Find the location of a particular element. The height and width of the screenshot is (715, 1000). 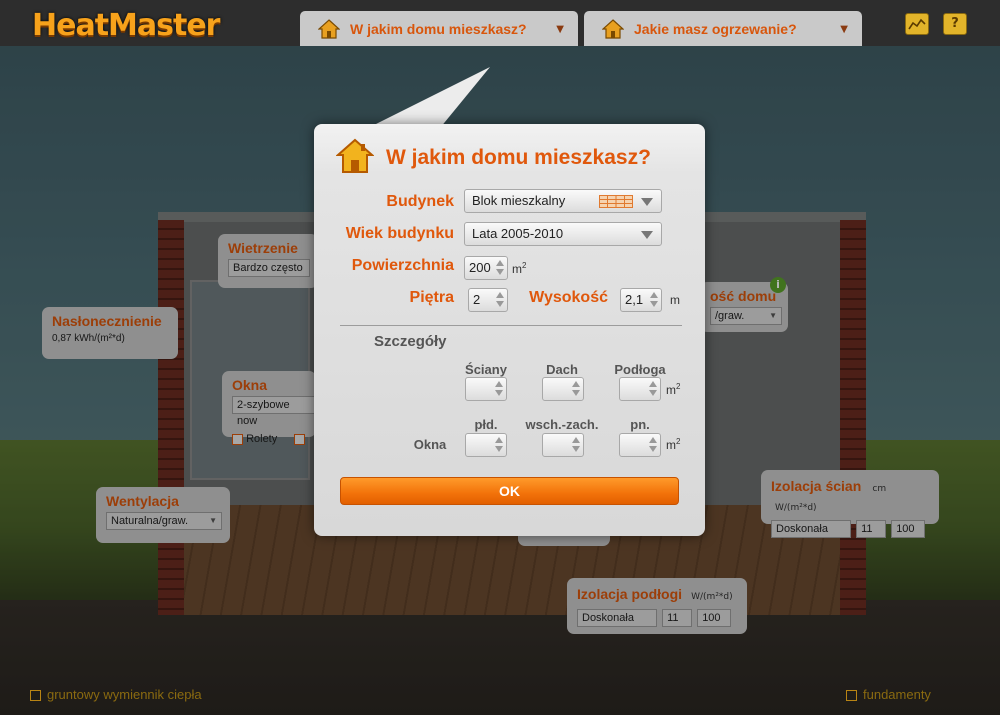

okna-unit: m2 is located at coordinates (673, 444).